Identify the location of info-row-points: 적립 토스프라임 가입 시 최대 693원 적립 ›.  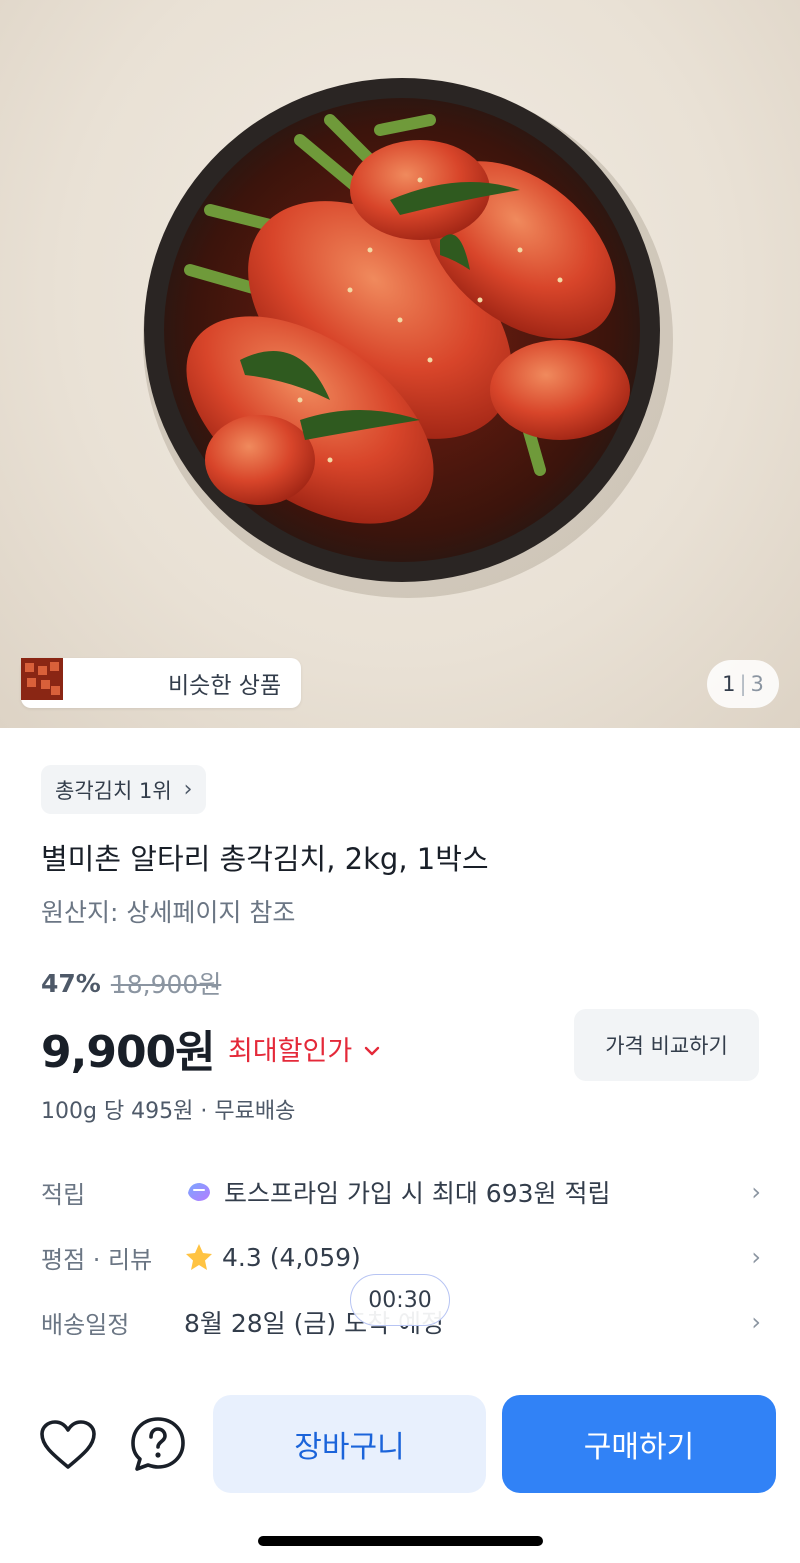
(401, 1192).